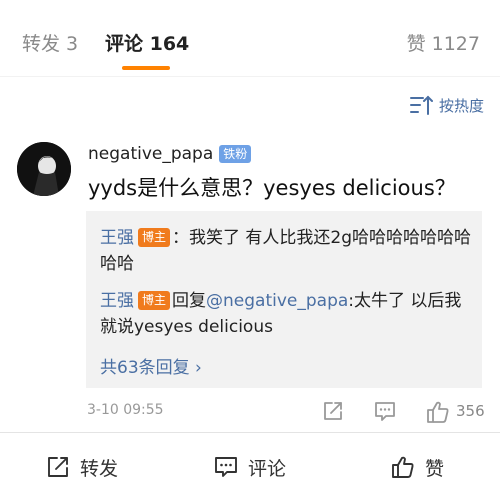 The height and width of the screenshot is (500, 500). I want to click on sort-by-hot-button: 按热度, so click(446, 105).